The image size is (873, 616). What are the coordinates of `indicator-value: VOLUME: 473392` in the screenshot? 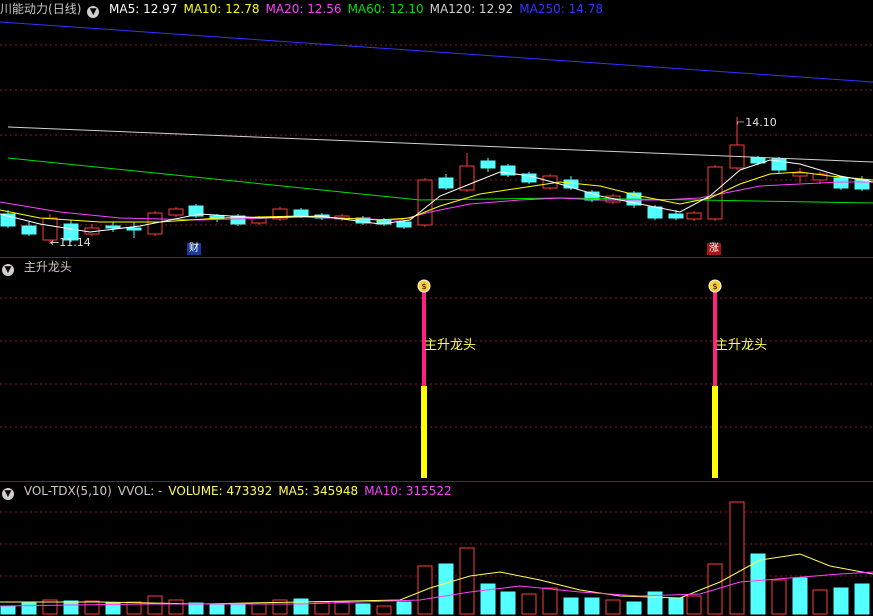 It's located at (220, 491).